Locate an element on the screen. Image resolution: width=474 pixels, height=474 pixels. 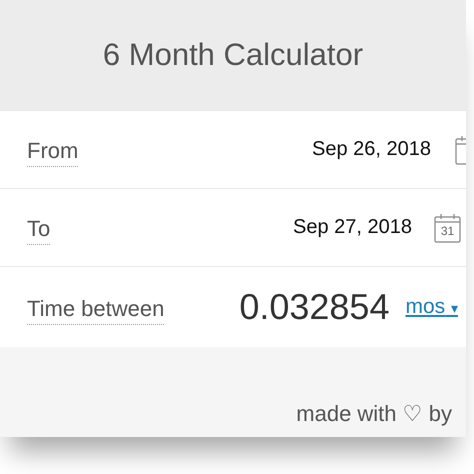
made-with-credit: made with ♡ by is located at coordinates (374, 414).